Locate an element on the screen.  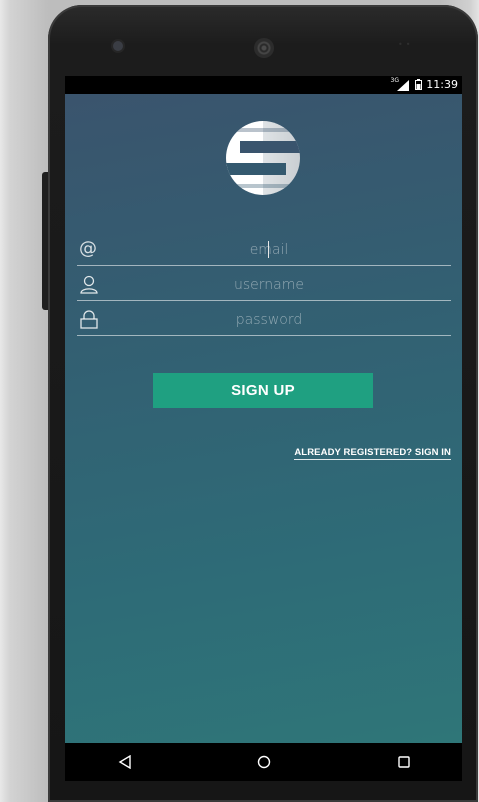
recents-square-icon is located at coordinates (404, 762).